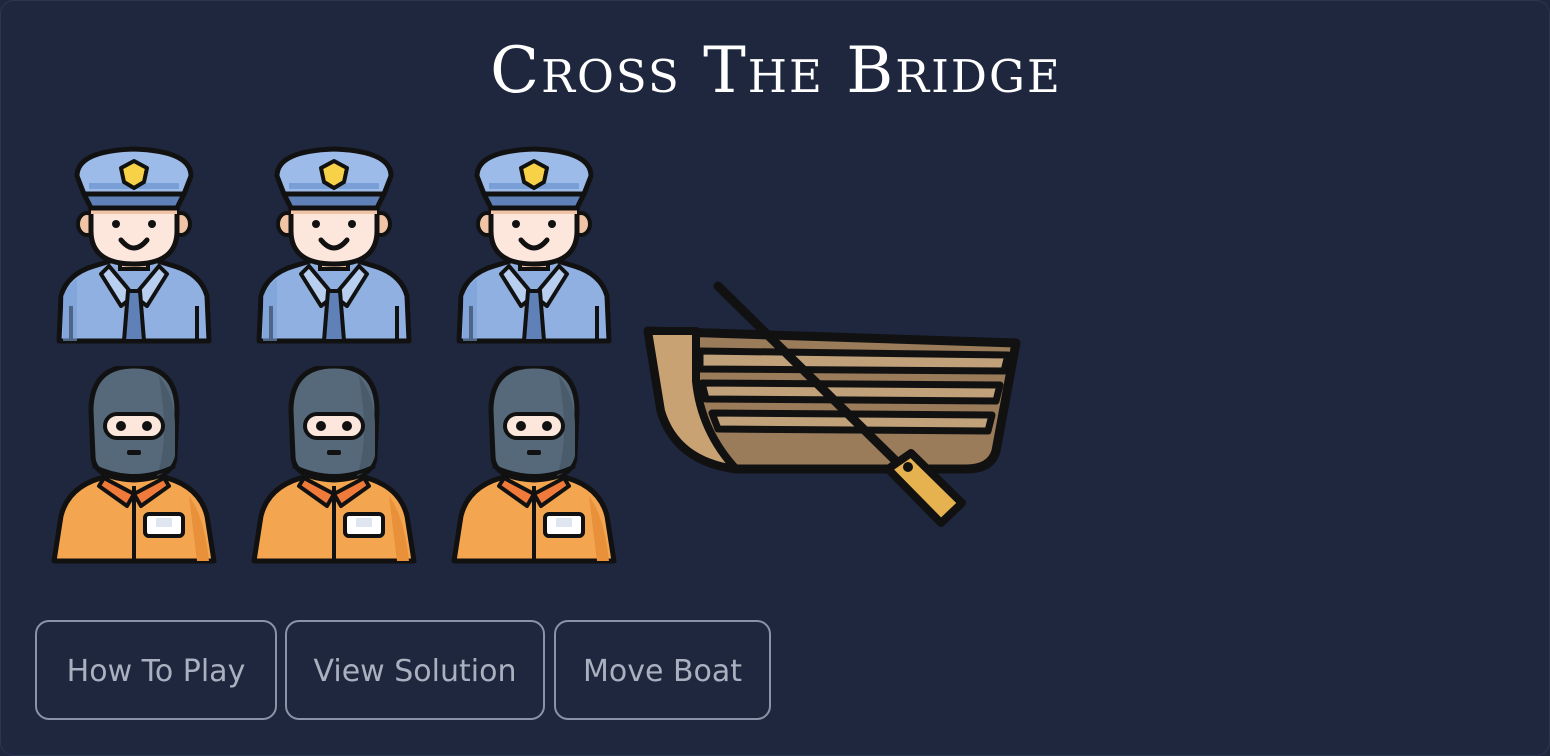 This screenshot has height=756, width=1550. What do you see at coordinates (776, 71) in the screenshot?
I see `page-title: Cross The Bridge` at bounding box center [776, 71].